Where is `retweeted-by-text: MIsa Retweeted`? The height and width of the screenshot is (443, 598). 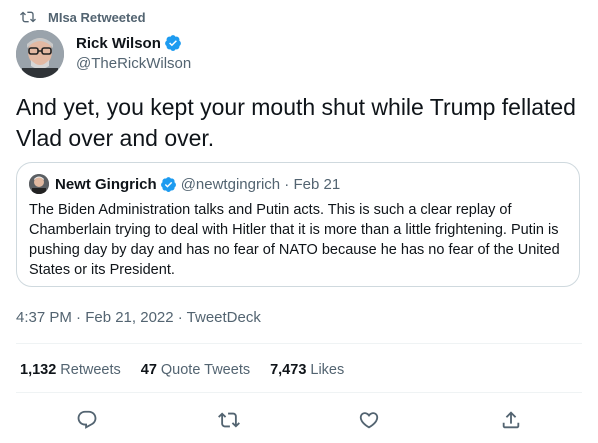 retweeted-by-text: MIsa Retweeted is located at coordinates (97, 17).